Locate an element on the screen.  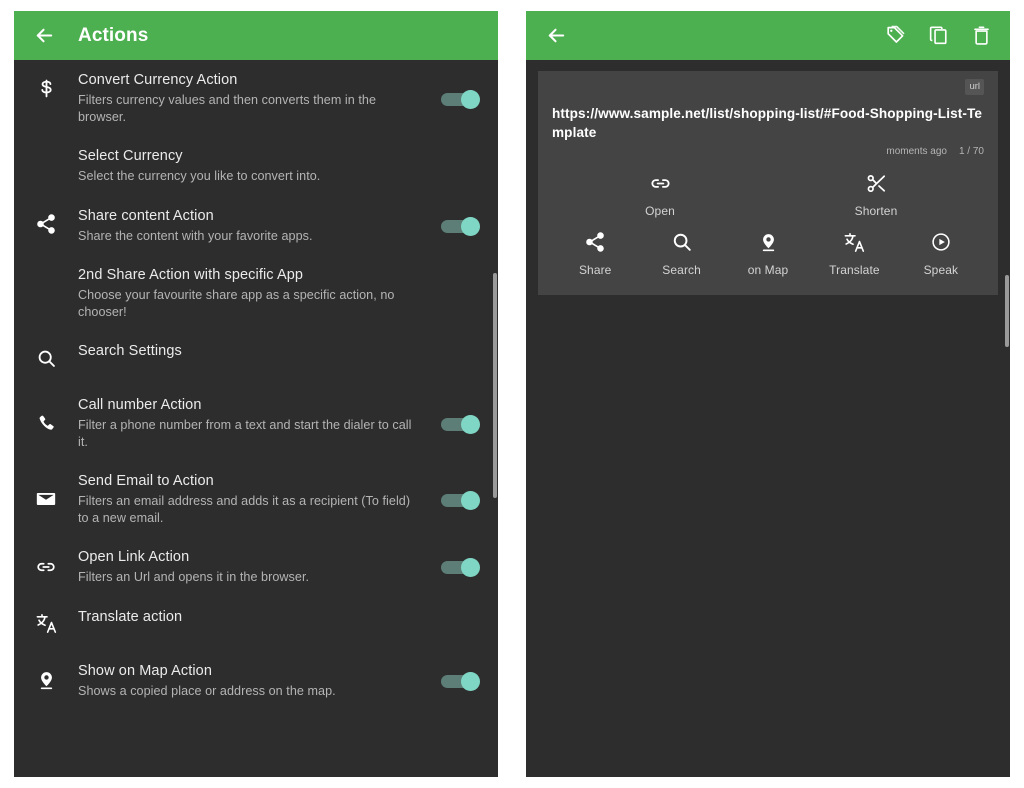
list-item: Translate action is located at coordinates (256, 624).